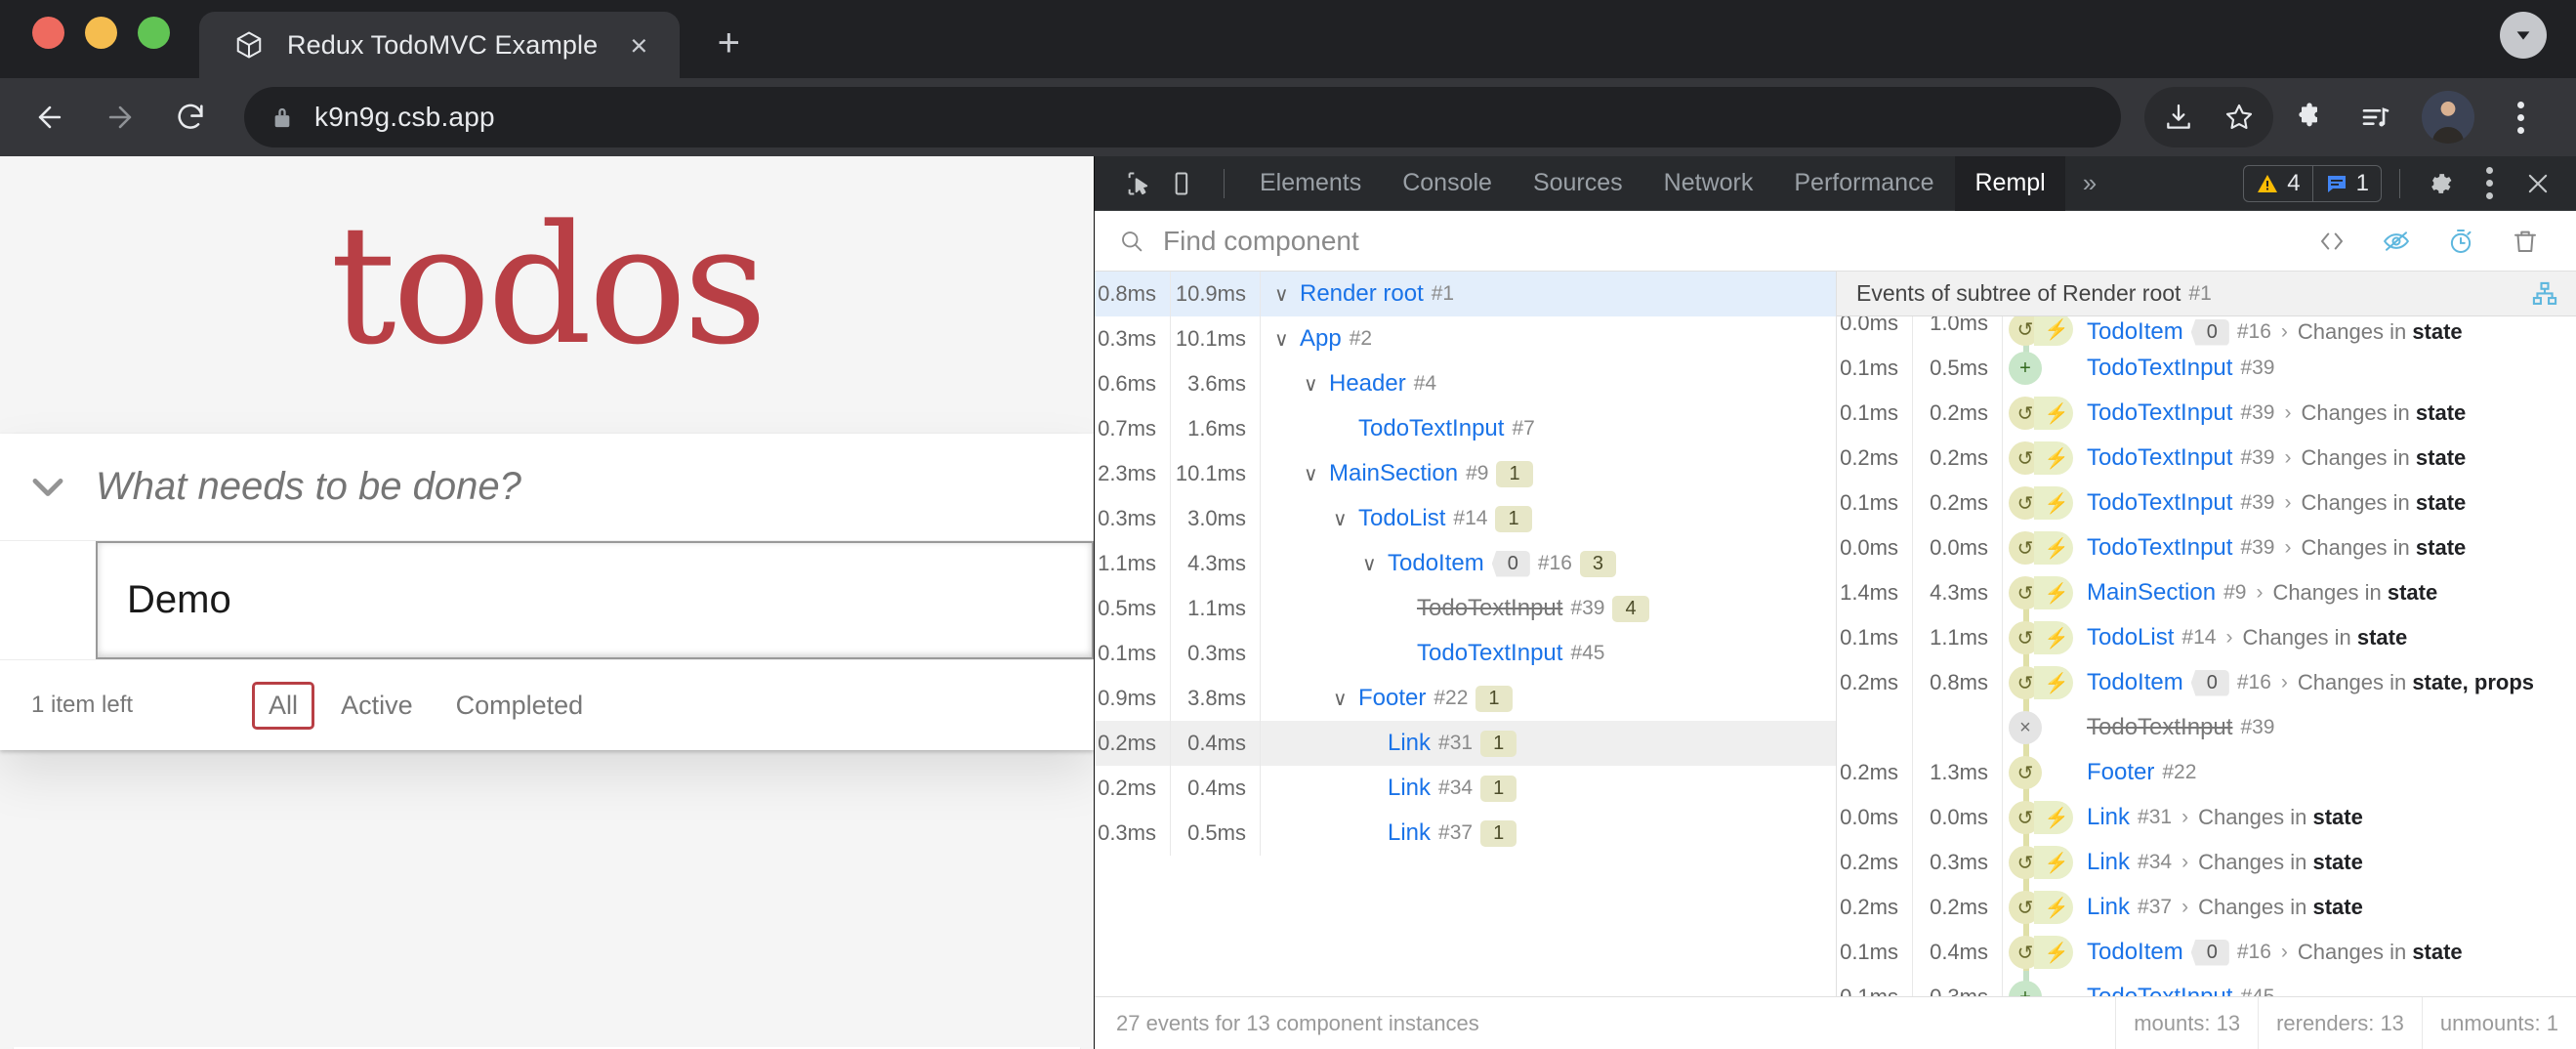  I want to click on tab-console: Console, so click(1447, 183).